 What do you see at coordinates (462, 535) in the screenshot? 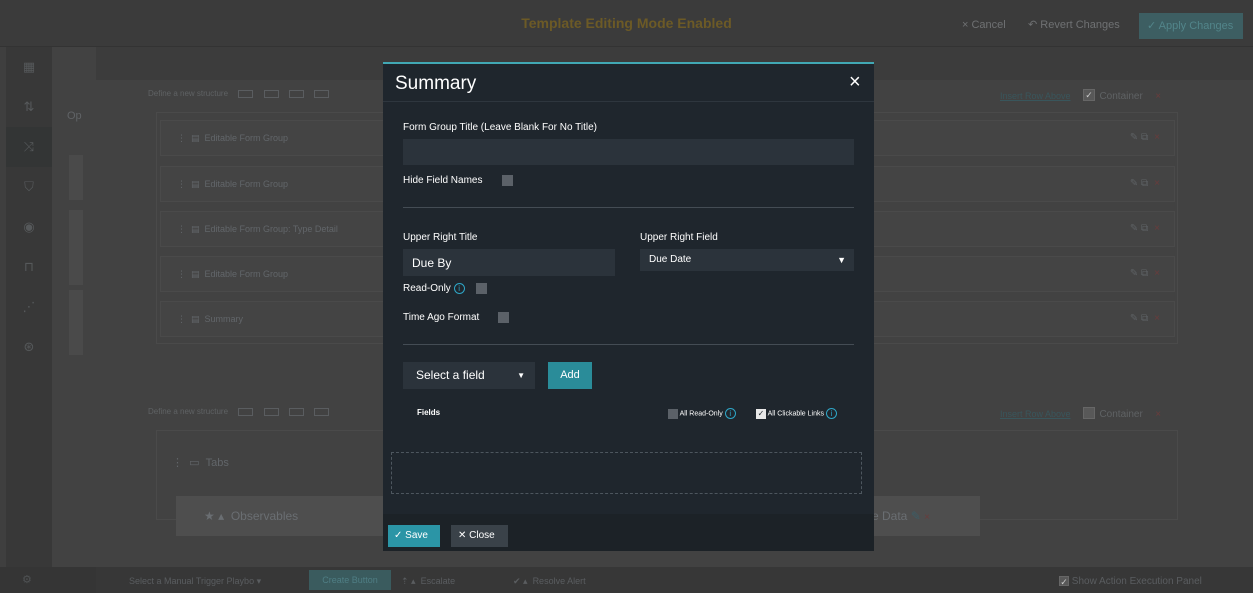
I see `close-x-icon: ✕` at bounding box center [462, 535].